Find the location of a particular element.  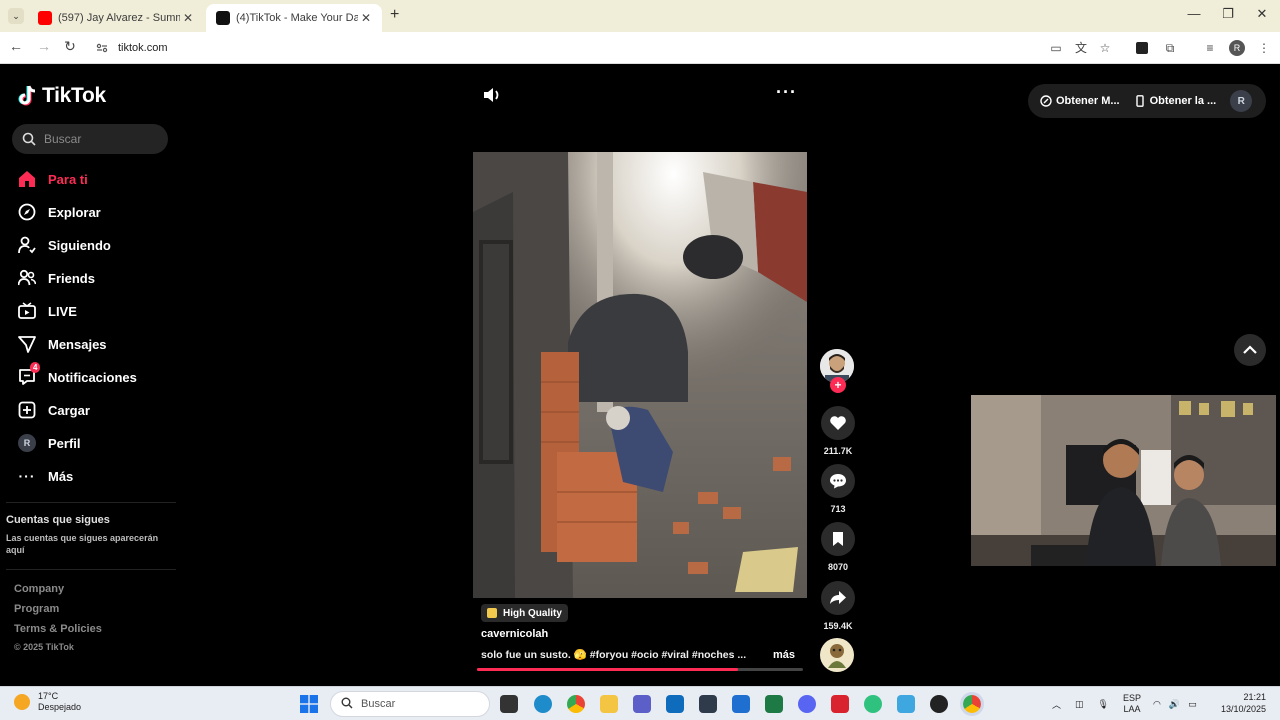

microphone-icon: 🎙 is located at coordinates (1103, 704).